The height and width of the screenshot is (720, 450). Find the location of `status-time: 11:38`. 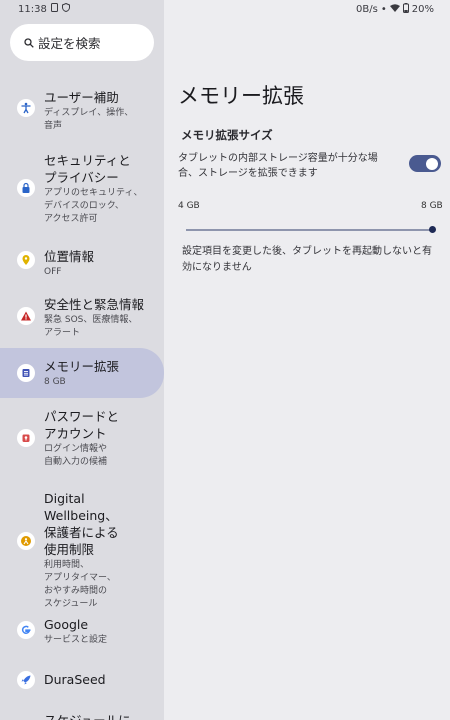

status-time: 11:38 is located at coordinates (32, 9).